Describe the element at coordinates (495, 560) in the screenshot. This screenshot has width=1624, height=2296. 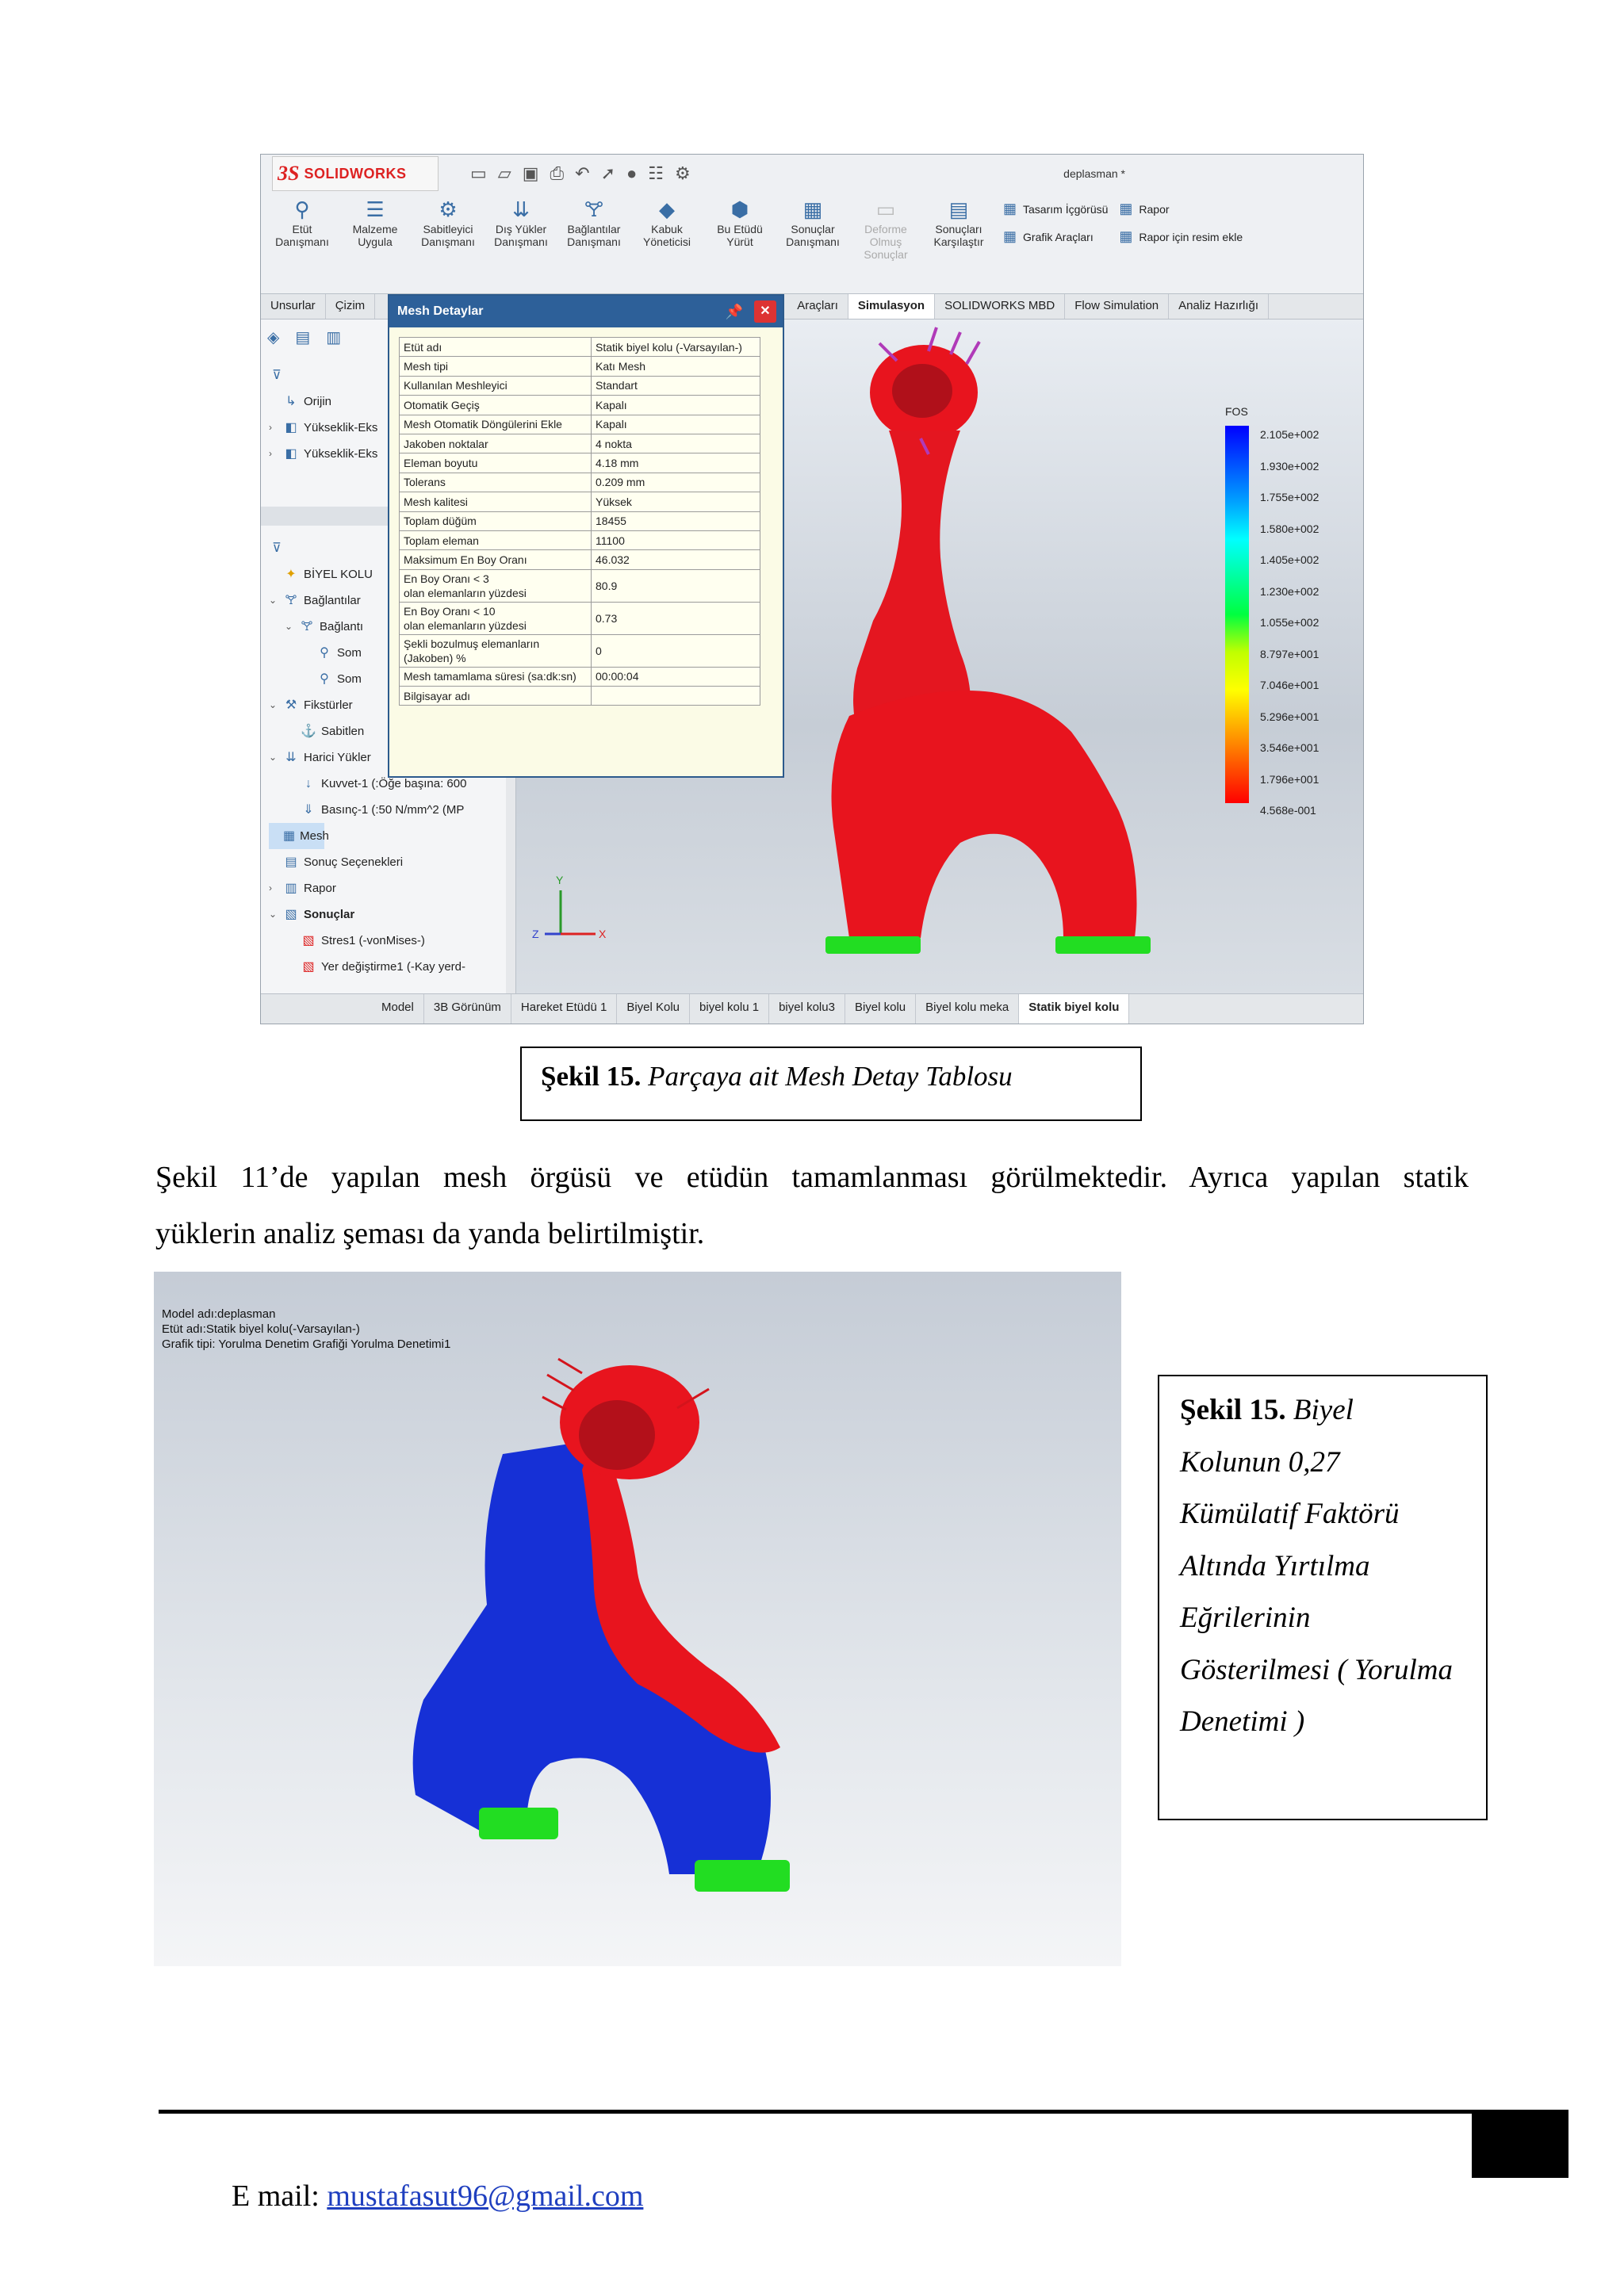
I see `property-name: Maksimum En Boy Oranı` at that location.